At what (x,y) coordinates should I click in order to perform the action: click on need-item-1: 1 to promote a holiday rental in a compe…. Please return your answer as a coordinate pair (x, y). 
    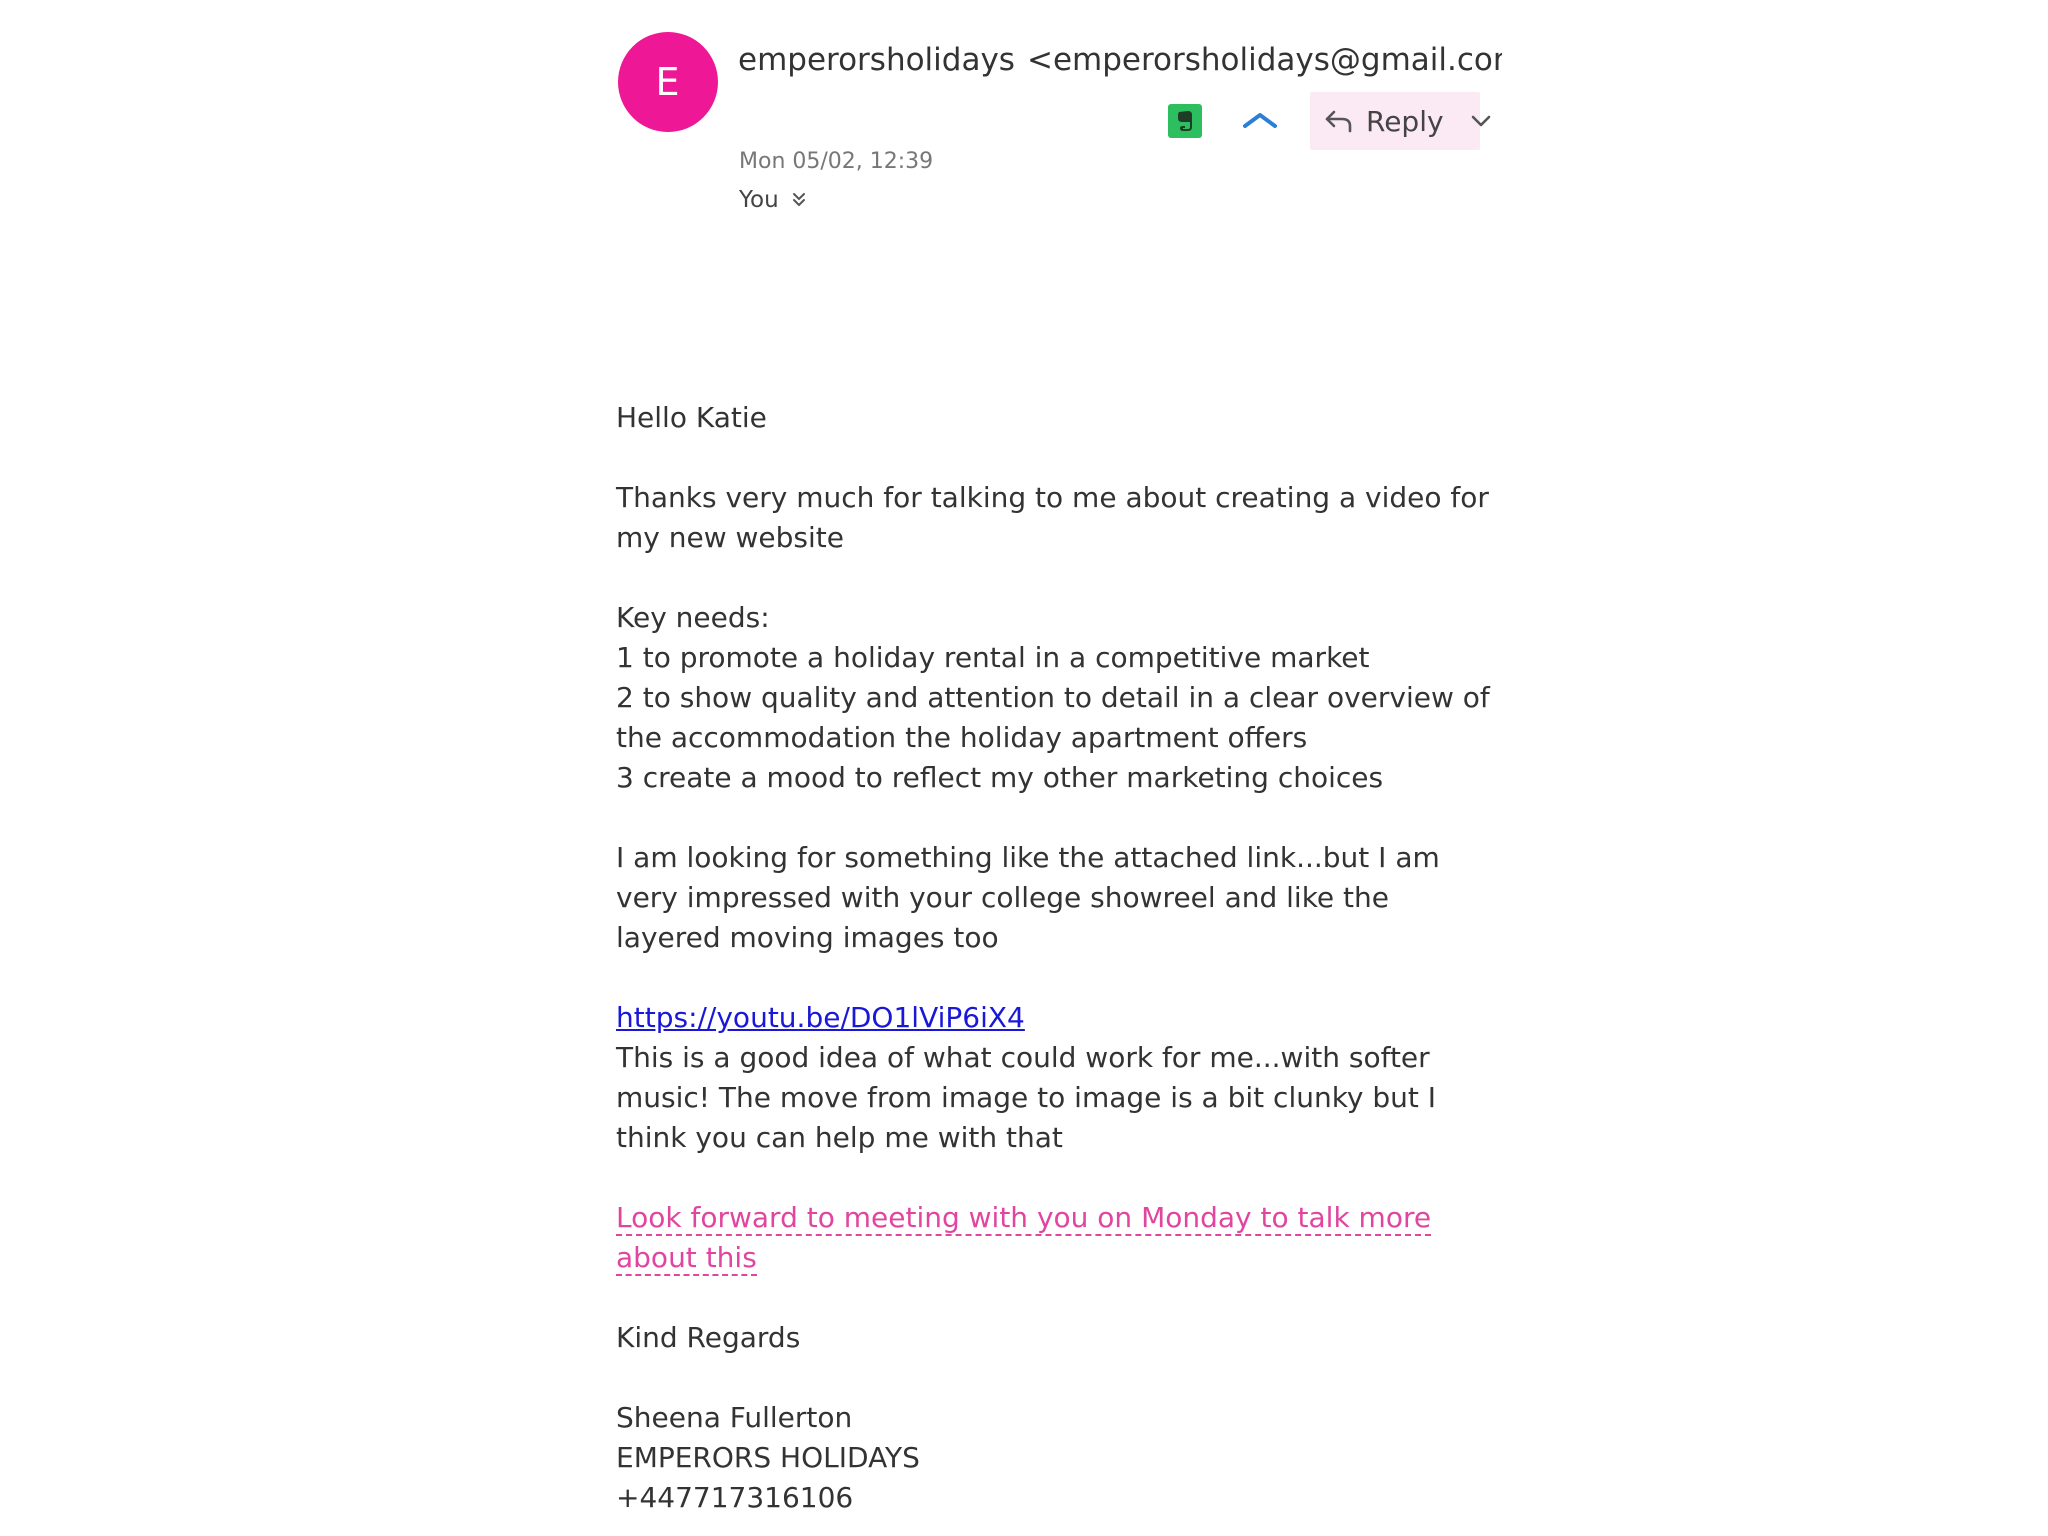
    Looking at the image, I should click on (993, 657).